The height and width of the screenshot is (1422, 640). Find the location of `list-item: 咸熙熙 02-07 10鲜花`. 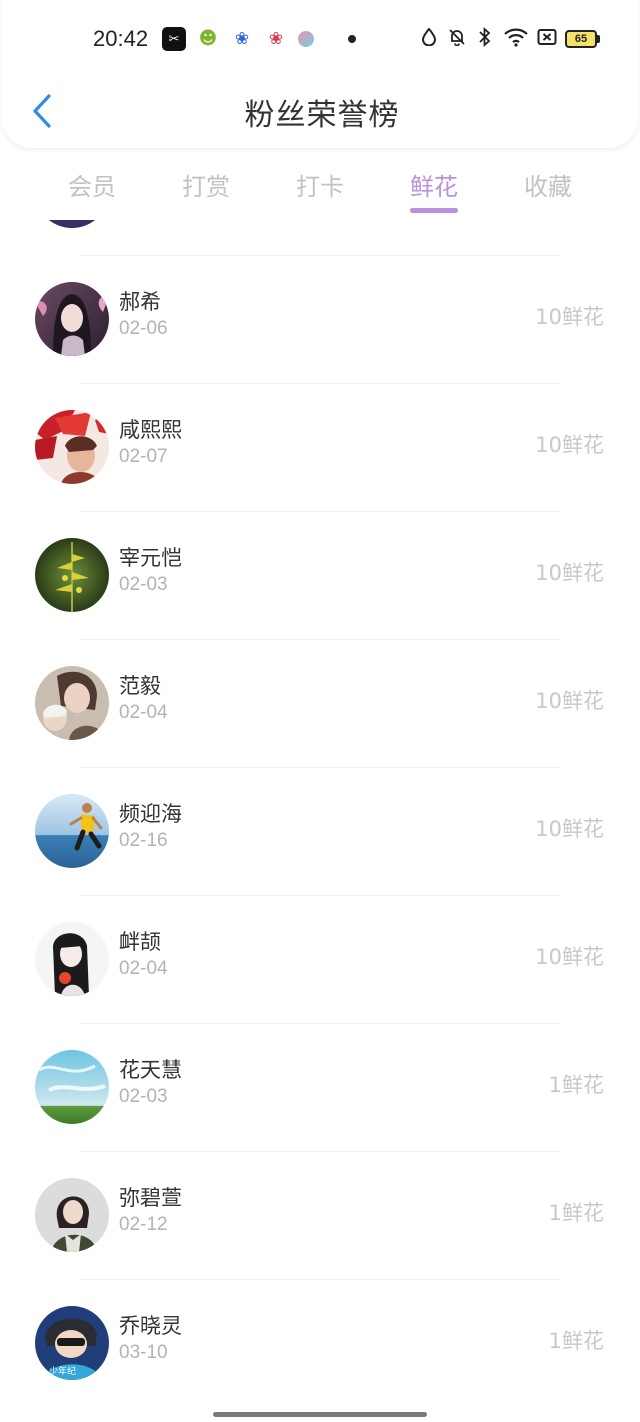

list-item: 咸熙熙 02-07 10鲜花 is located at coordinates (320, 448).